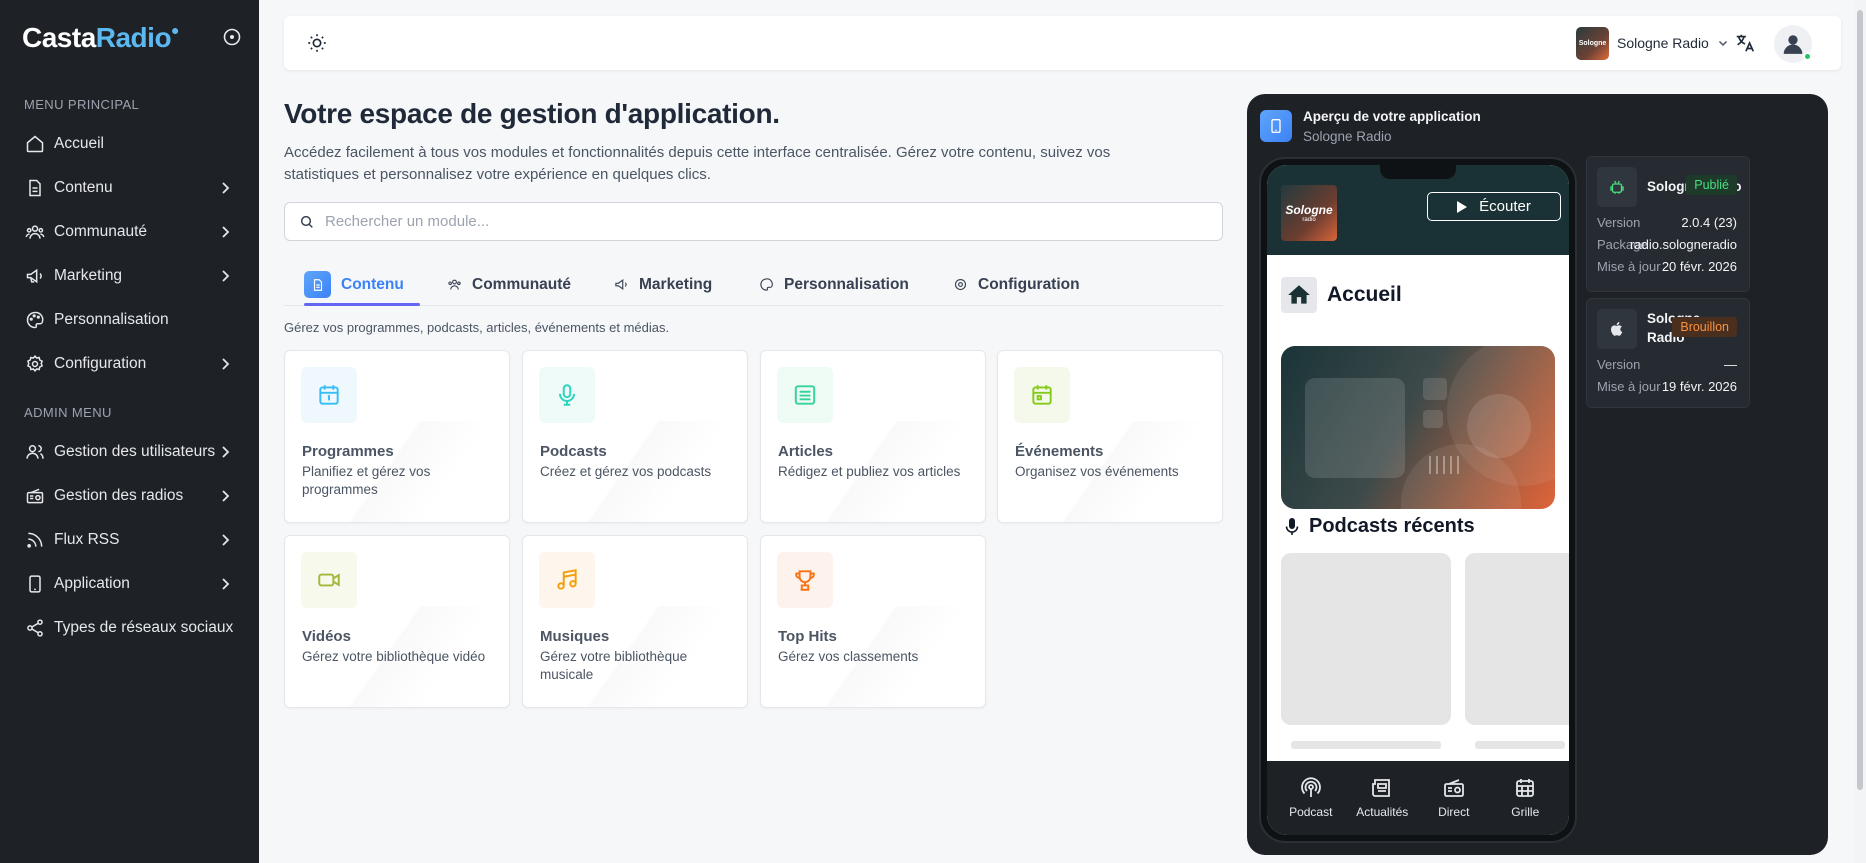 The width and height of the screenshot is (1866, 863). I want to click on user-avatar, so click(1793, 44).